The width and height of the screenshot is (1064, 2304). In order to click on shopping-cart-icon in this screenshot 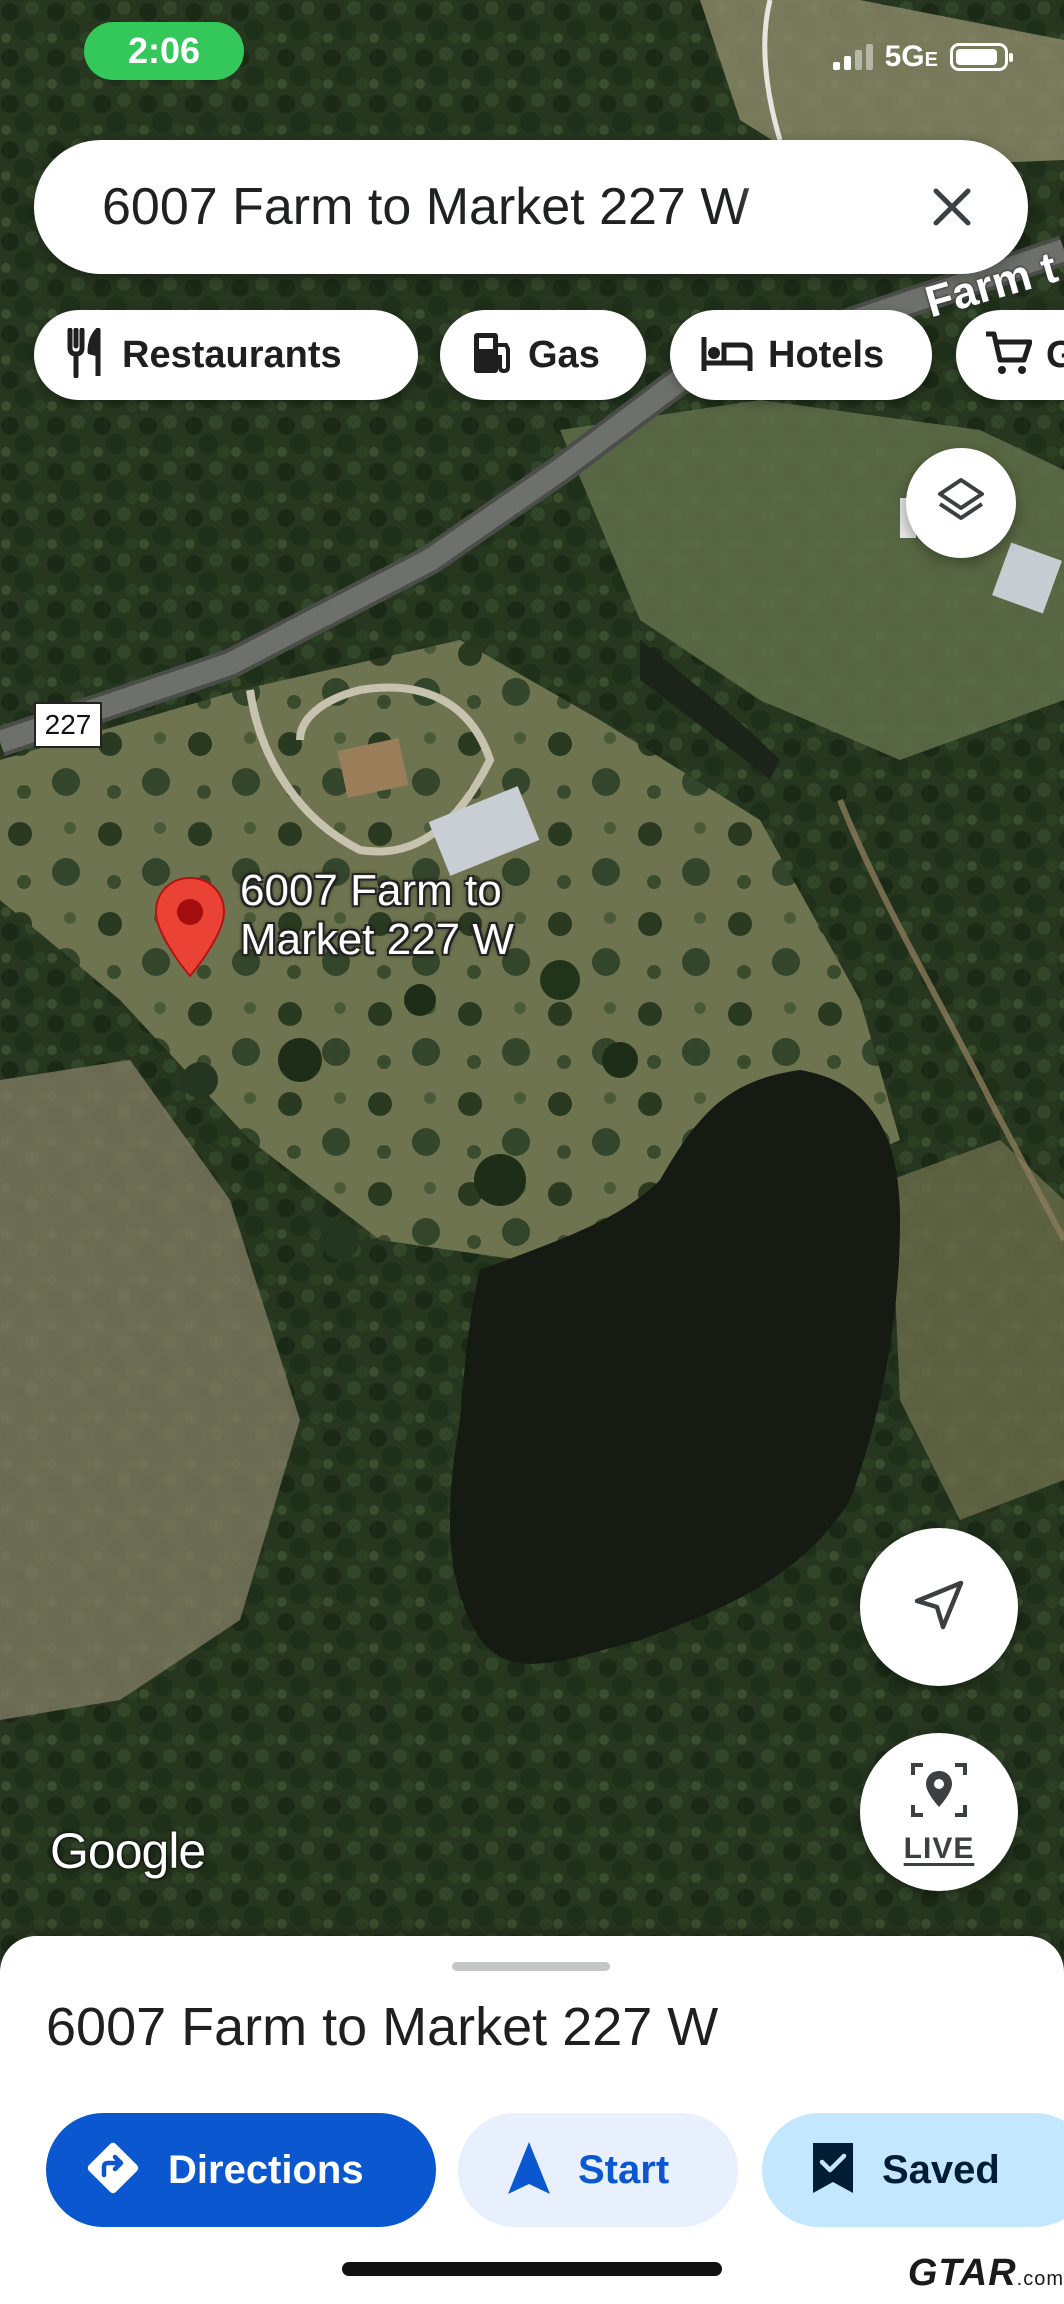, I will do `click(1008, 355)`.